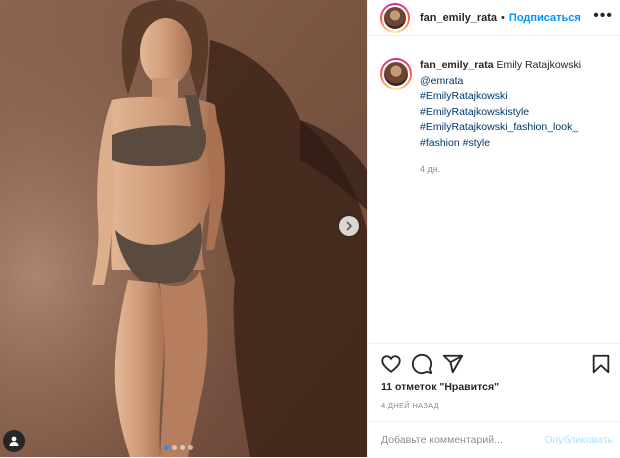 The width and height of the screenshot is (620, 458). I want to click on avatar, so click(395, 17).